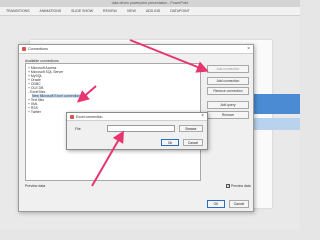 This screenshot has width=320, height=240. I want to click on tab-transitions: TRANSITIONS, so click(18, 11).